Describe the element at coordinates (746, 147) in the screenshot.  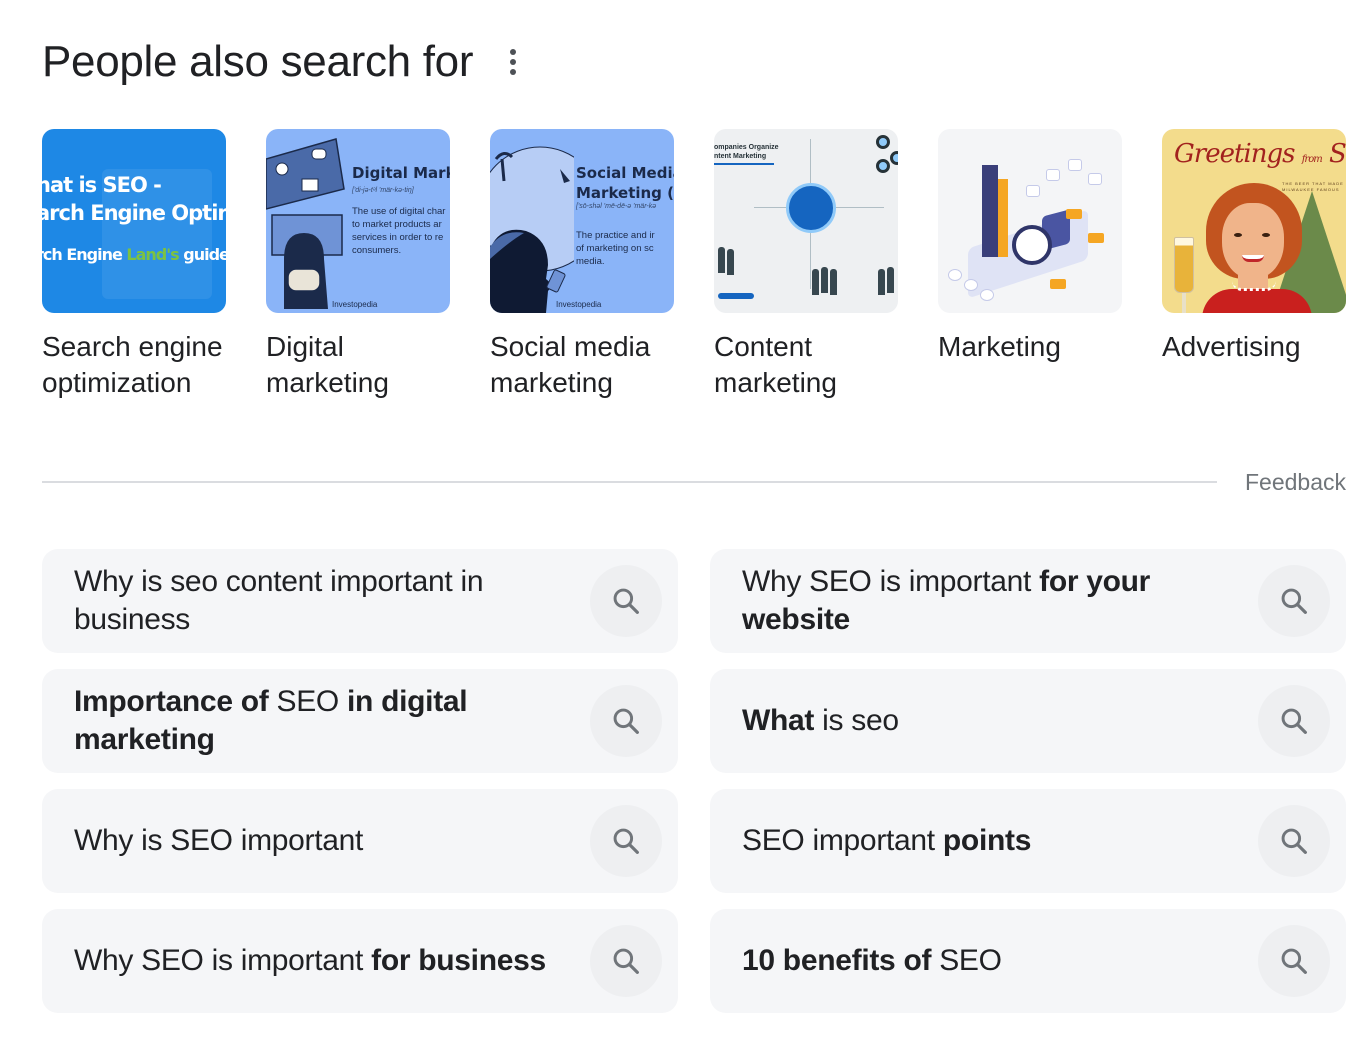
I see `thumb-text: ompanies Organize` at that location.